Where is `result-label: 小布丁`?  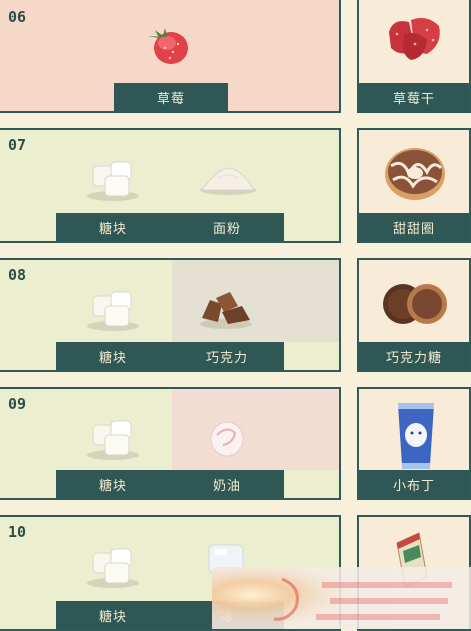 result-label: 小布丁 is located at coordinates (414, 484).